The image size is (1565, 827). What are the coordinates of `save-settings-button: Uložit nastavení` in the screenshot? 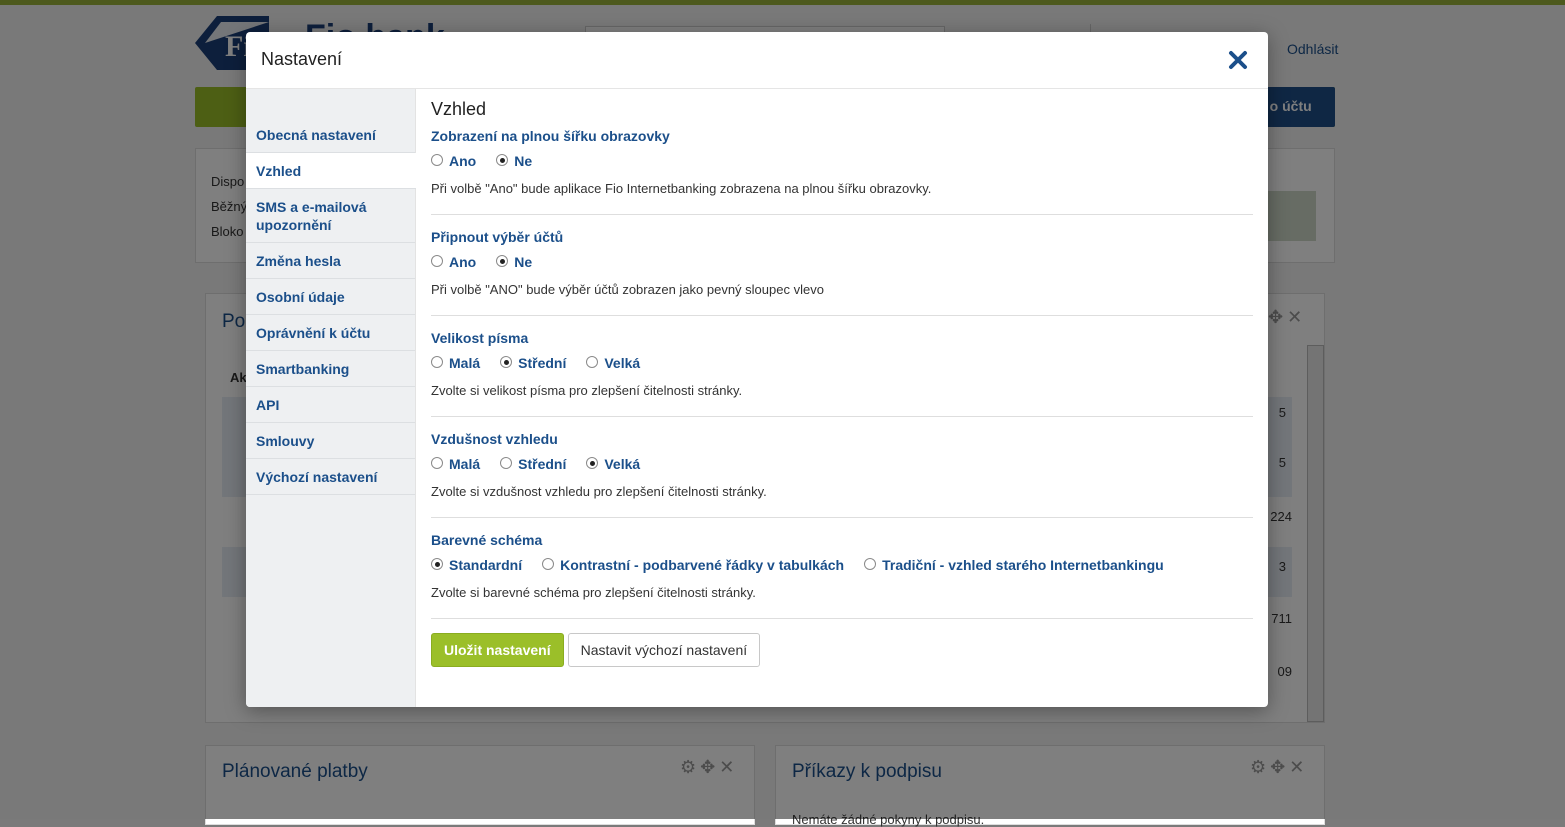 It's located at (497, 650).